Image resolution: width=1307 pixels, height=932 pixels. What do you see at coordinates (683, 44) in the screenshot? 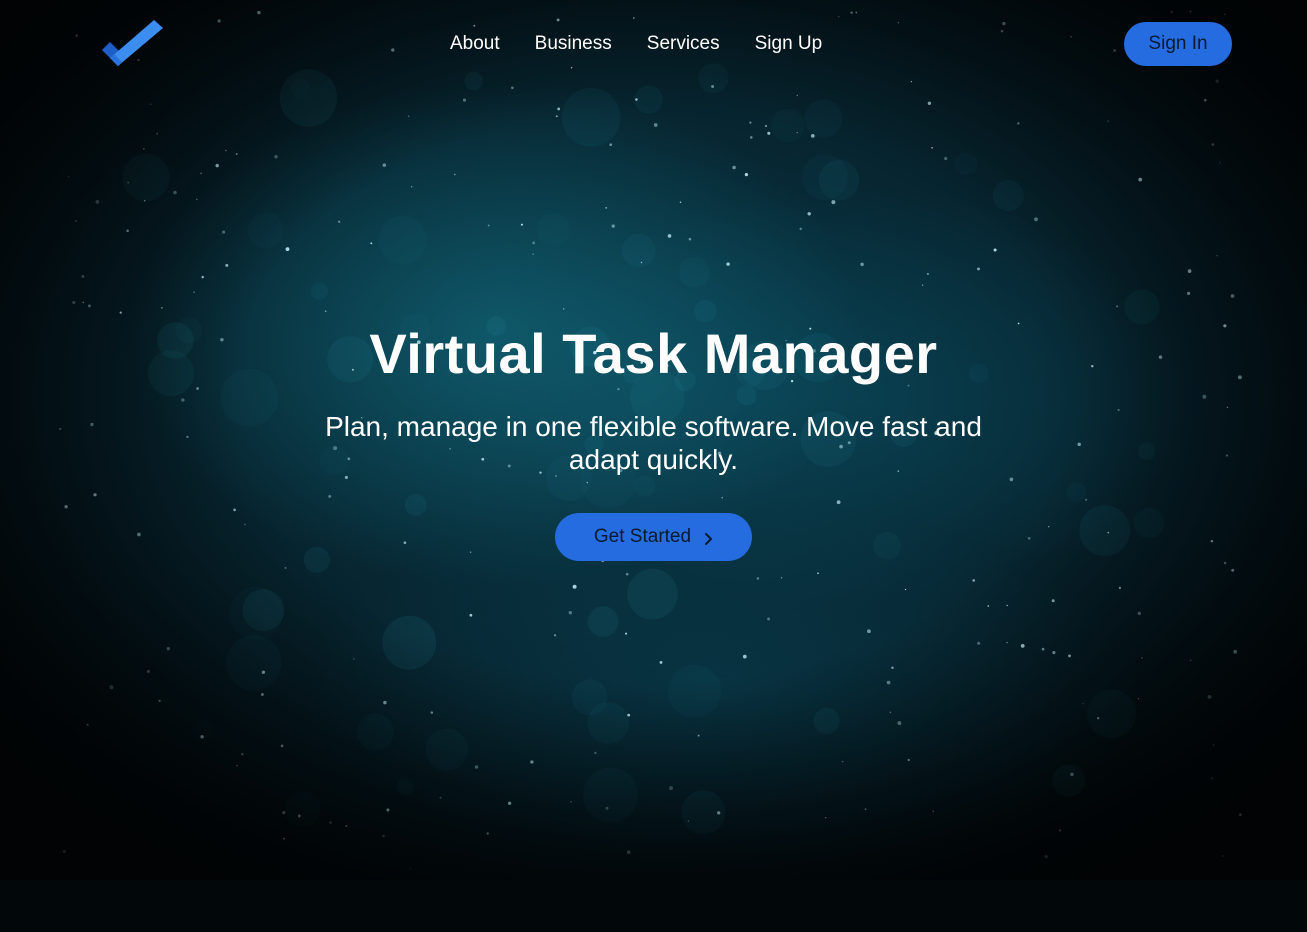
I see `nav-link-services: Services` at bounding box center [683, 44].